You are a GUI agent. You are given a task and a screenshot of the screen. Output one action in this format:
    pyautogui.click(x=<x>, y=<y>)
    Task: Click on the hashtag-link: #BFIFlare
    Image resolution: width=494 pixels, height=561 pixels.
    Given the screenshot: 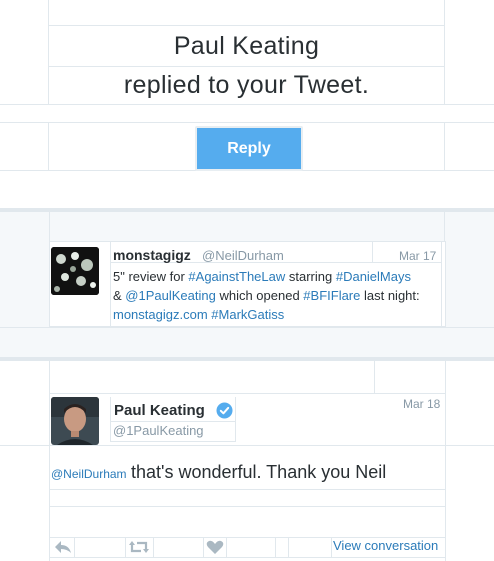 What is the action you would take?
    pyautogui.click(x=331, y=295)
    